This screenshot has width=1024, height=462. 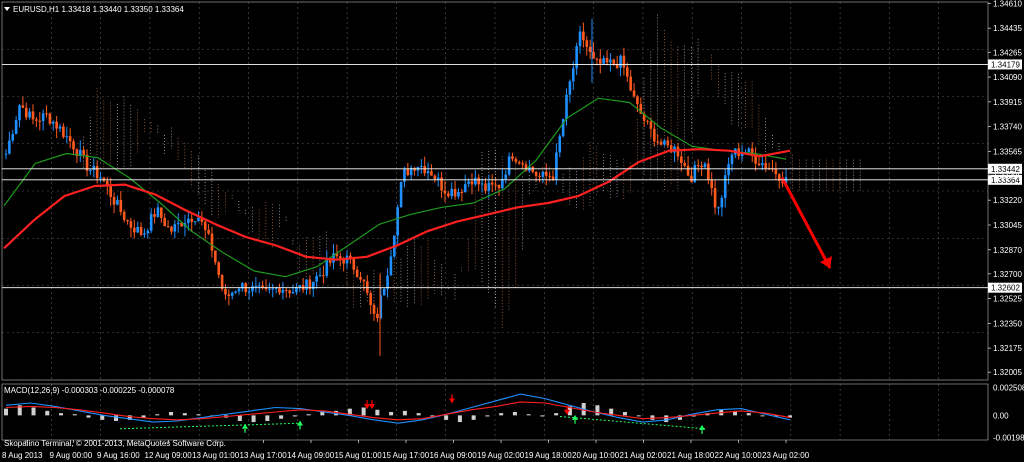 I want to click on price-tick-label: 1.33915, so click(x=1007, y=102).